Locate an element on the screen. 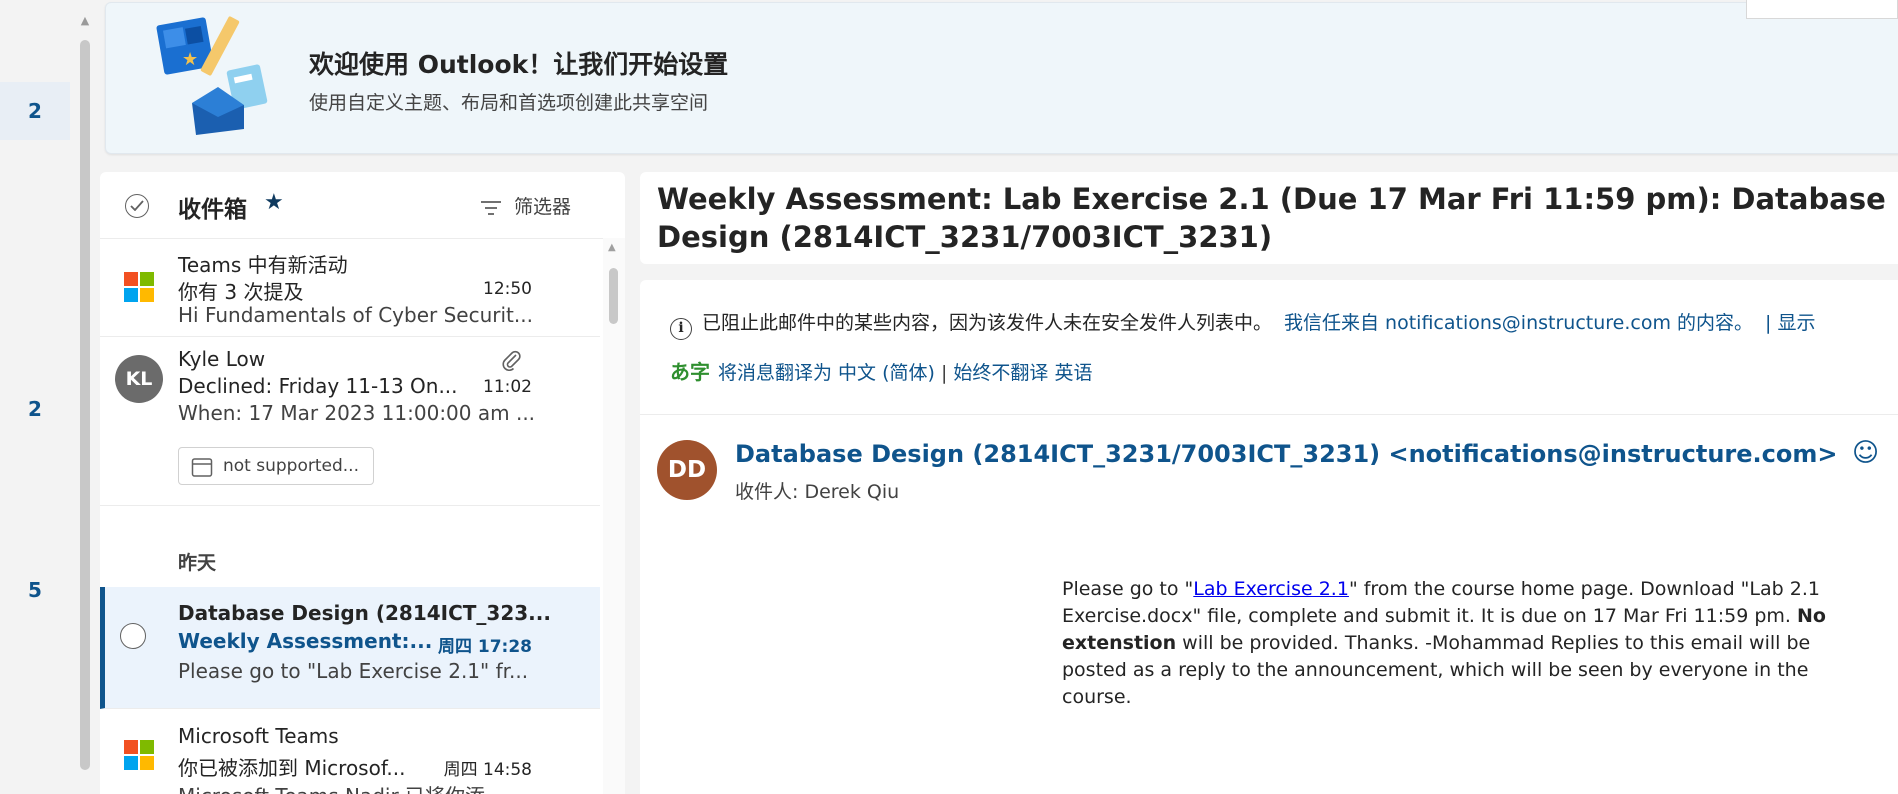 The height and width of the screenshot is (794, 1898). folder-count-badge: 5 is located at coordinates (35, 590).